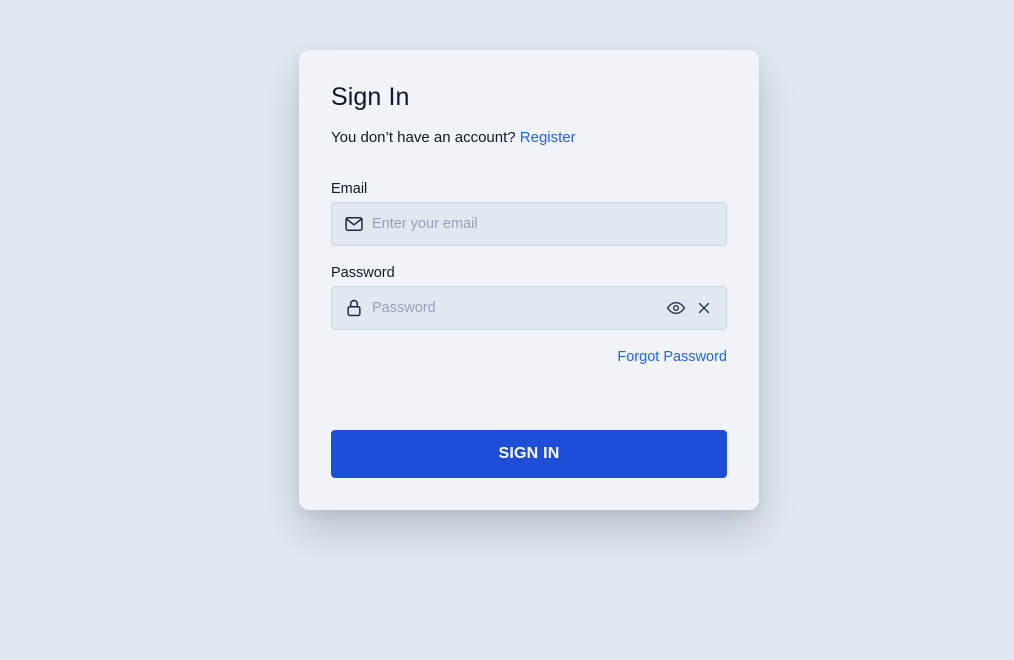 The height and width of the screenshot is (660, 1014). I want to click on close-icon, so click(704, 308).